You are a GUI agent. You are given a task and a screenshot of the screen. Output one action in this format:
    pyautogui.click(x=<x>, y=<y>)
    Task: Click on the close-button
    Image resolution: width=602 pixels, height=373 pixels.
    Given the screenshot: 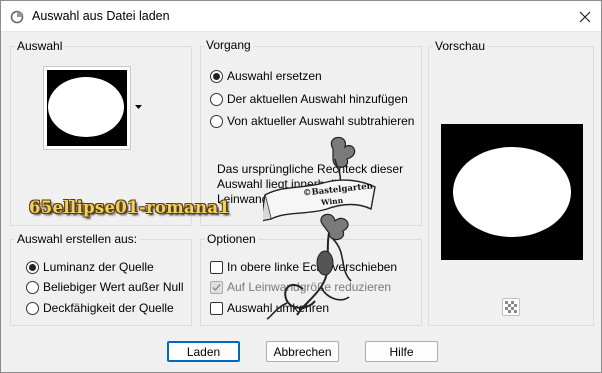 What is the action you would take?
    pyautogui.click(x=585, y=17)
    